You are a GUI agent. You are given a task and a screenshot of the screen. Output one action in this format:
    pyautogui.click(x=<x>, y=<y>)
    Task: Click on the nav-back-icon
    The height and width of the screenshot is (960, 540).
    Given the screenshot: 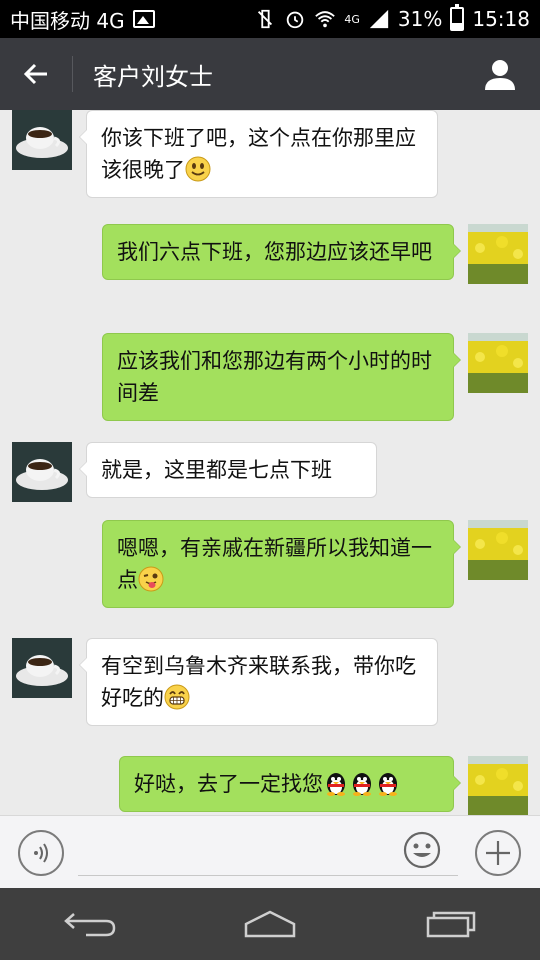 What is the action you would take?
    pyautogui.click(x=90, y=925)
    